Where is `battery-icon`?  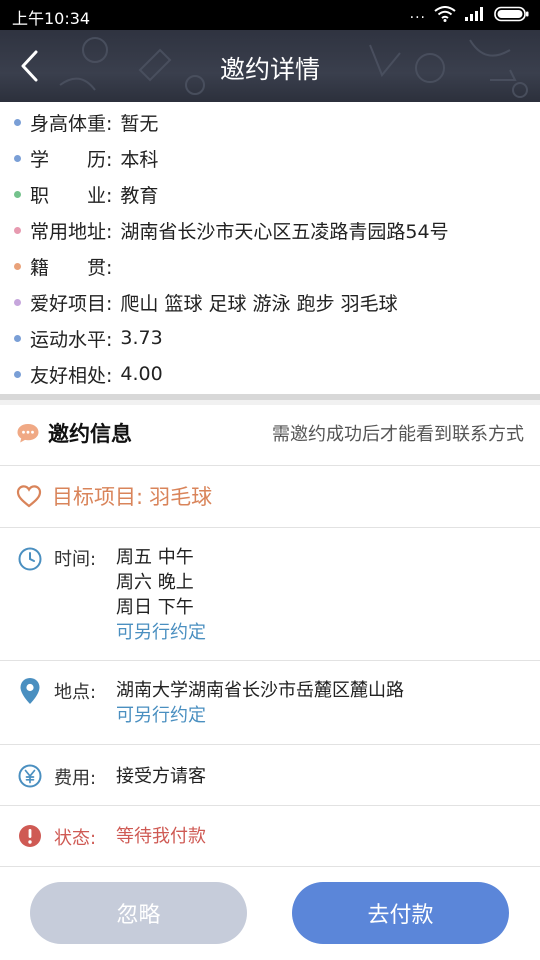 battery-icon is located at coordinates (511, 14).